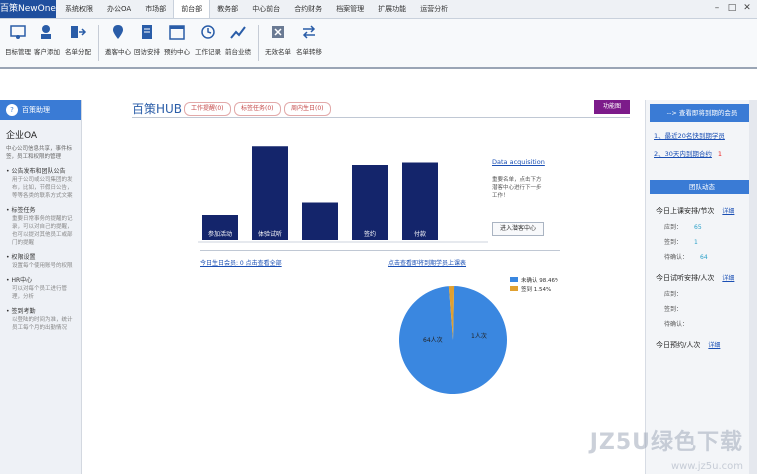  I want to click on tool-target: 目标管理, so click(18, 39).